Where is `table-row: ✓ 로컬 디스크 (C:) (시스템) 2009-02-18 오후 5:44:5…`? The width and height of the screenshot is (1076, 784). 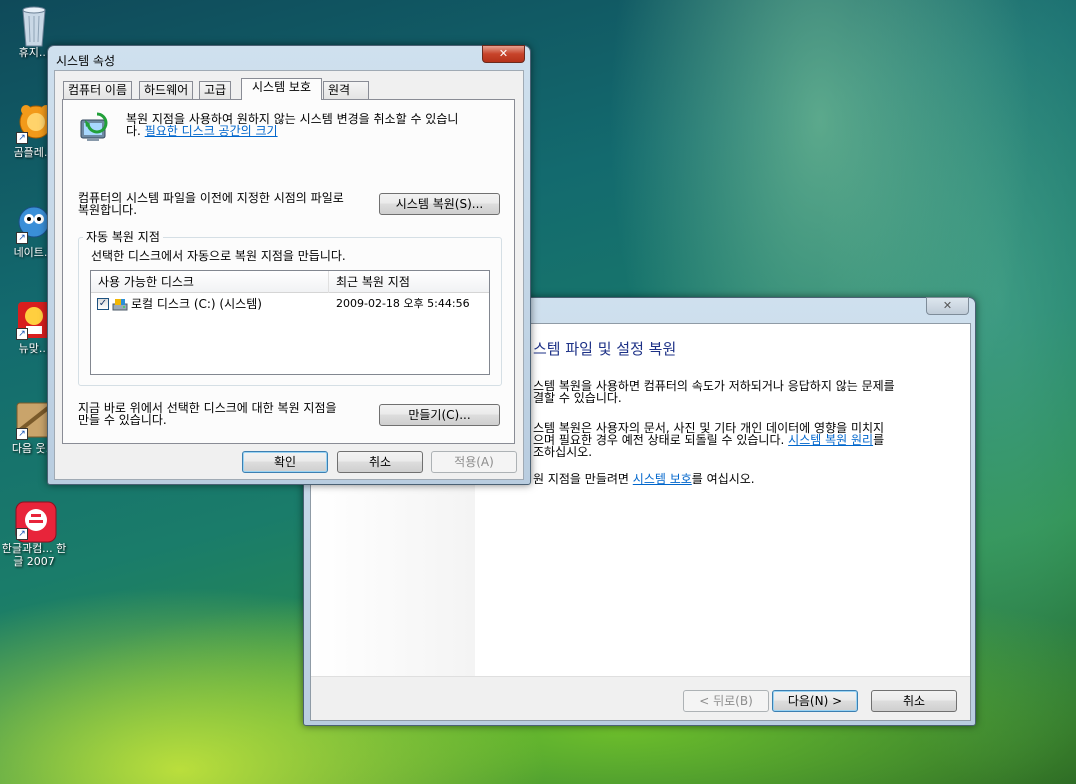
table-row: ✓ 로컬 디스크 (C:) (시스템) 2009-02-18 오후 5:44:5… is located at coordinates (290, 304).